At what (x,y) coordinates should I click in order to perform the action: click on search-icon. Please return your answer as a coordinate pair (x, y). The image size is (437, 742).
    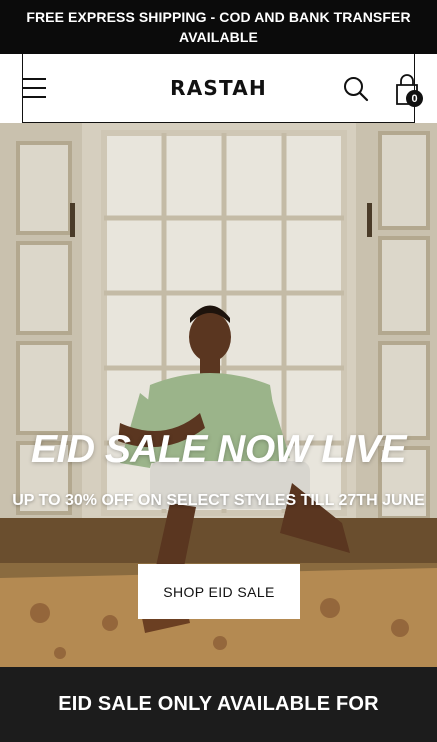
    Looking at the image, I should click on (356, 89).